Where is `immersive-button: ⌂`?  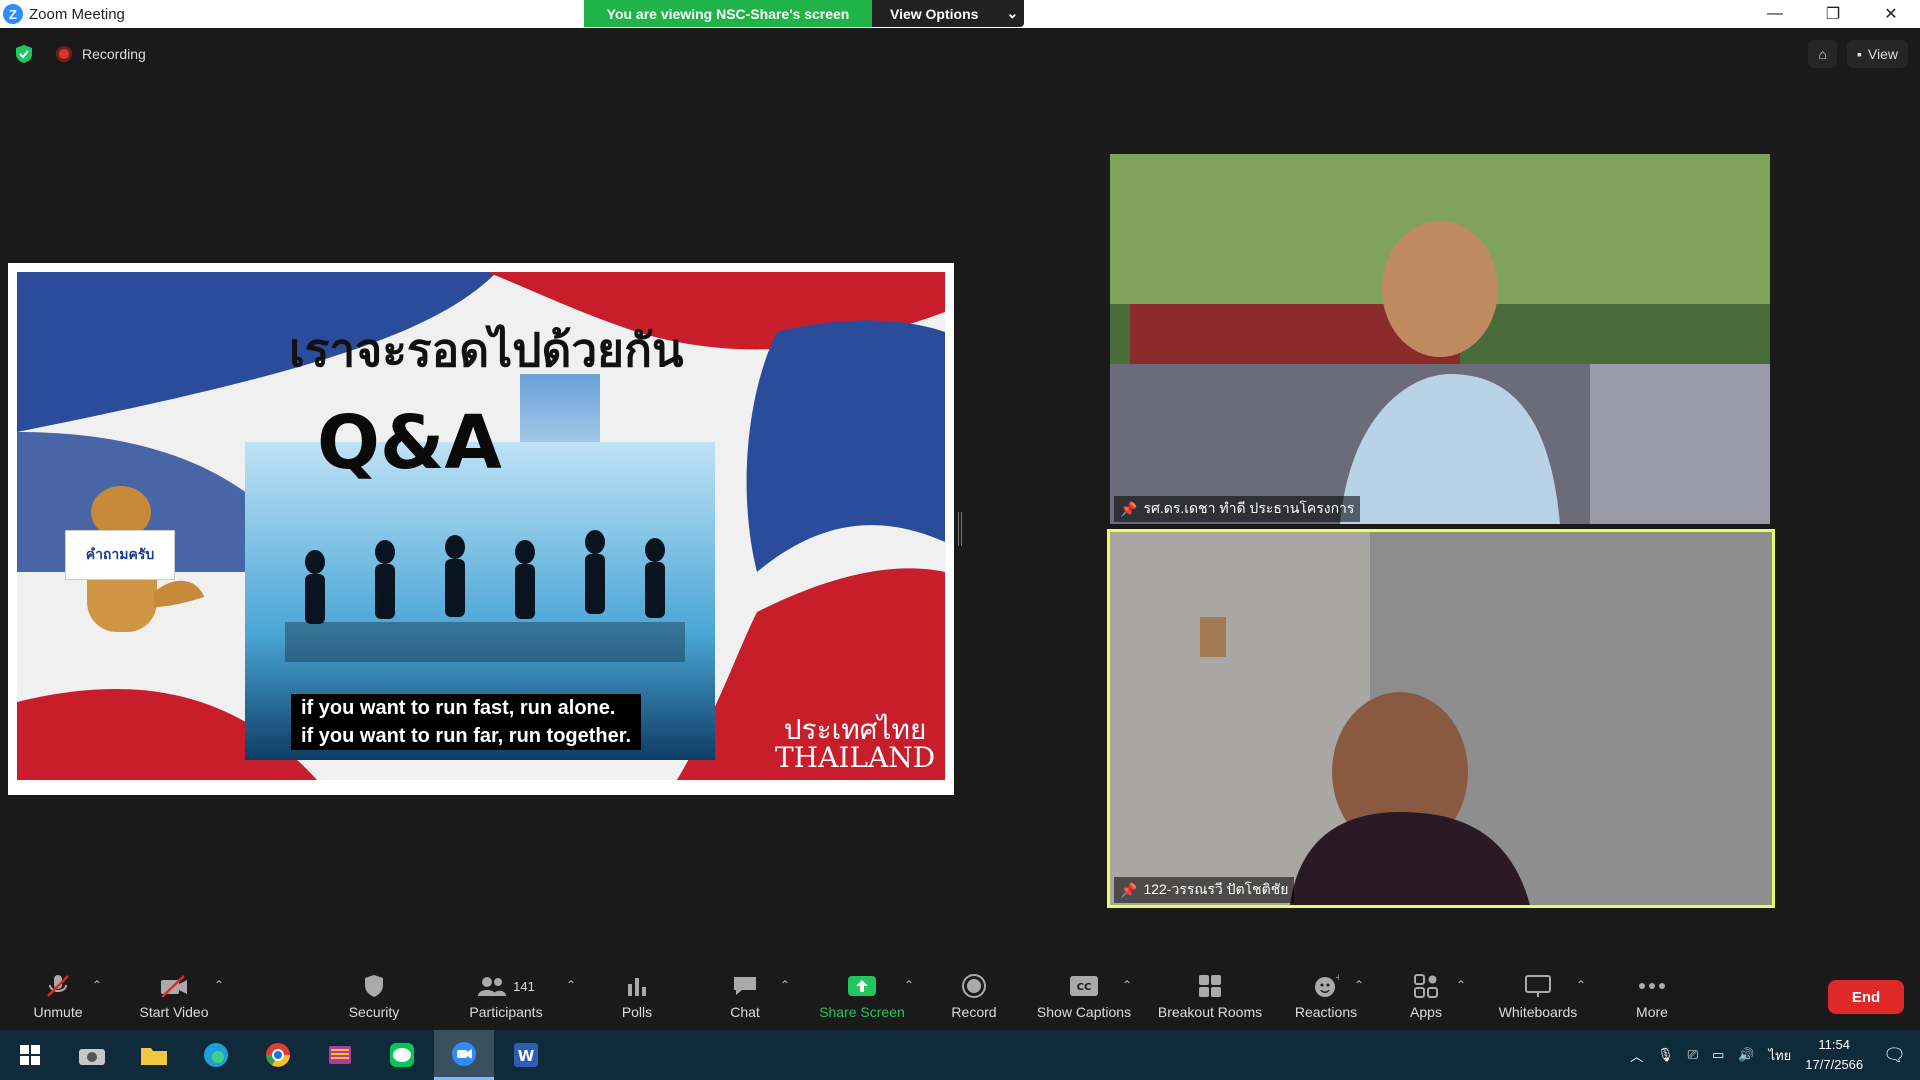
immersive-button: ⌂ is located at coordinates (1822, 54).